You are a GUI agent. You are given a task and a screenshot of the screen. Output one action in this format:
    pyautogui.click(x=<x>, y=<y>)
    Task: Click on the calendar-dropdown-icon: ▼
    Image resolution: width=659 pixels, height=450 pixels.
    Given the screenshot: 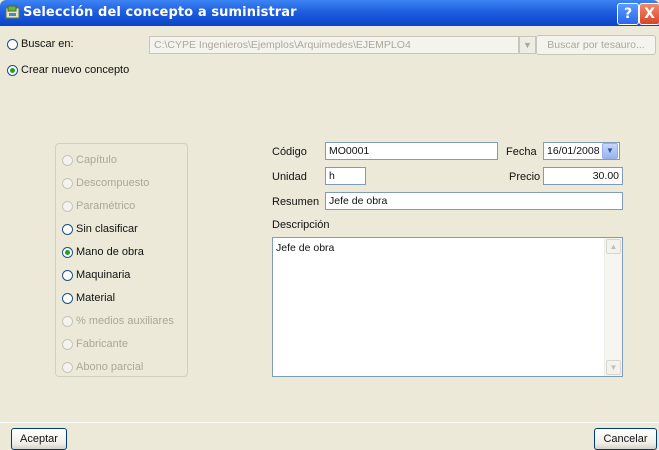 What is the action you would take?
    pyautogui.click(x=610, y=151)
    